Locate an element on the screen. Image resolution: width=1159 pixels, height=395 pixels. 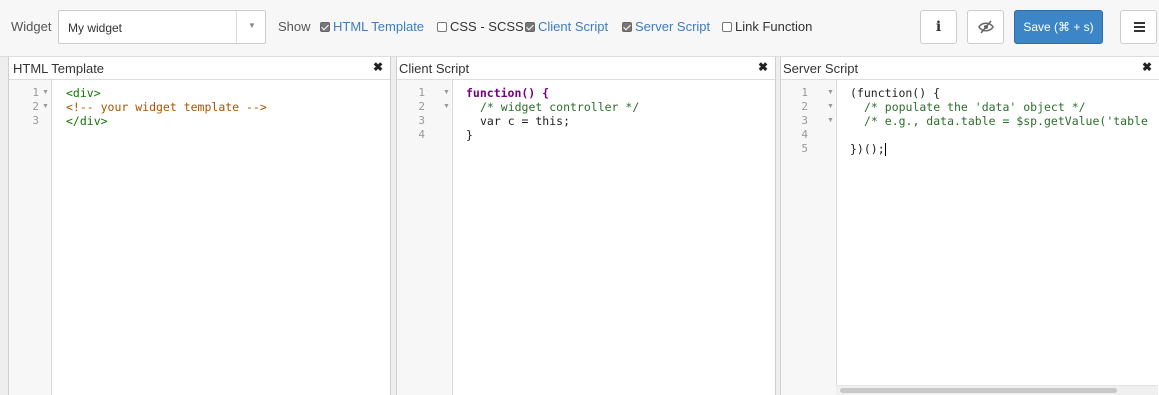
code-line: /* widget controller */ is located at coordinates (560, 107).